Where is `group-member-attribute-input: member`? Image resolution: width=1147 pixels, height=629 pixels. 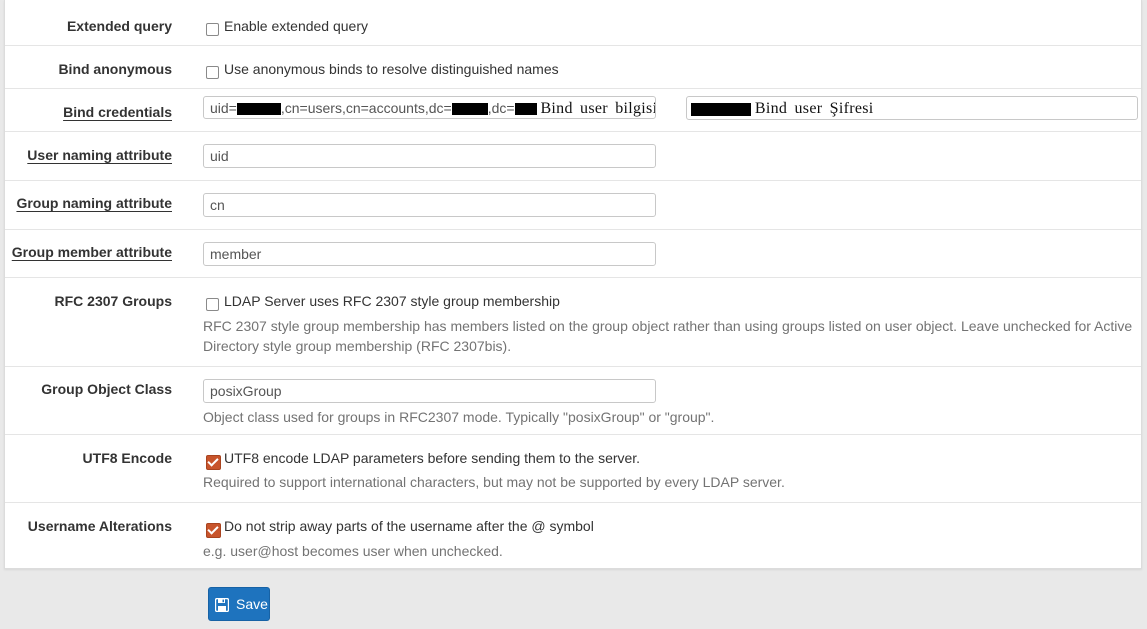 group-member-attribute-input: member is located at coordinates (429, 254).